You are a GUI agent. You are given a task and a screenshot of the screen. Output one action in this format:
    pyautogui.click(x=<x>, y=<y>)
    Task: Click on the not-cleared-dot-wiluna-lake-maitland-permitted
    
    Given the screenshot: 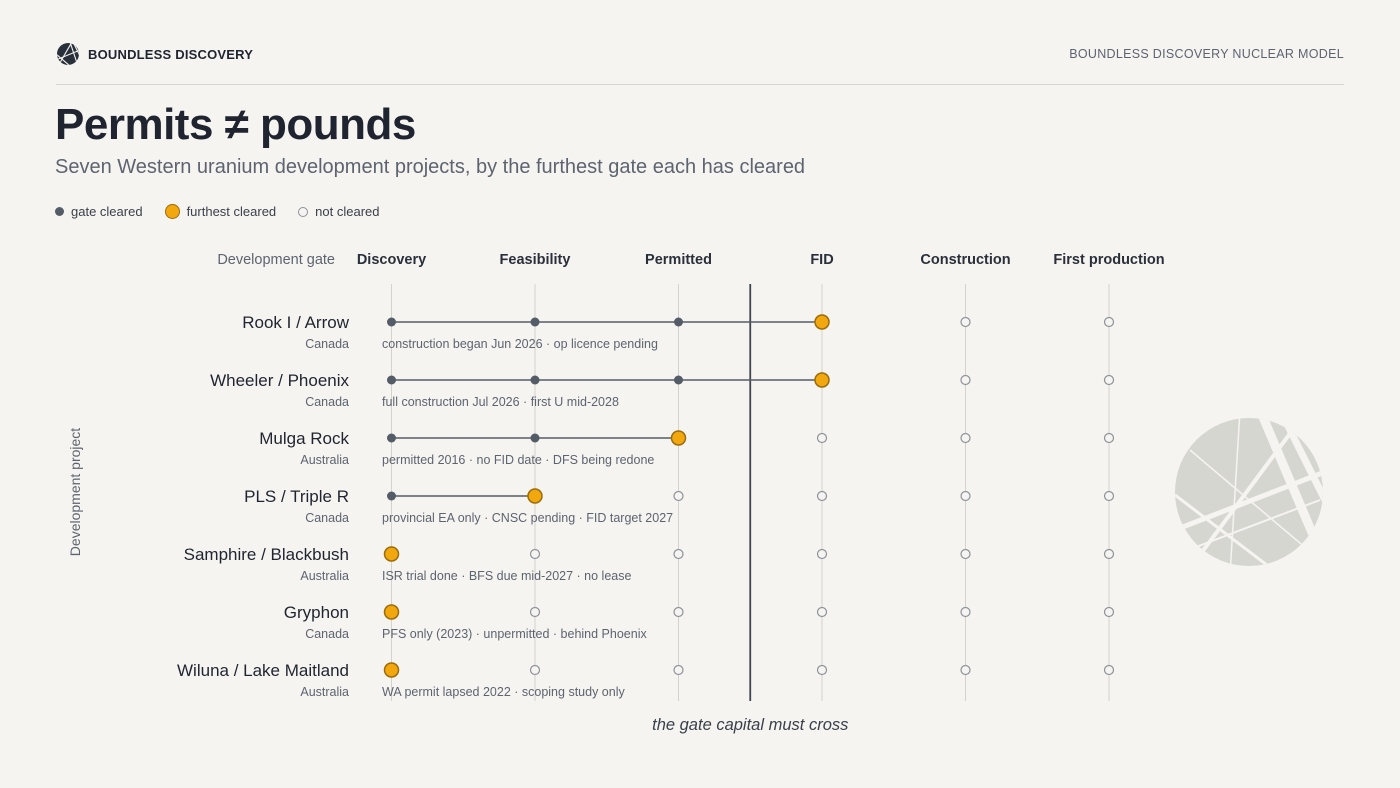 What is the action you would take?
    pyautogui.click(x=678, y=670)
    